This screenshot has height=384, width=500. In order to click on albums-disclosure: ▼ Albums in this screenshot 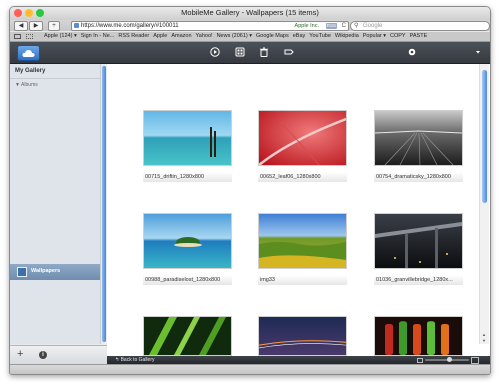, I will do `click(26, 85)`.